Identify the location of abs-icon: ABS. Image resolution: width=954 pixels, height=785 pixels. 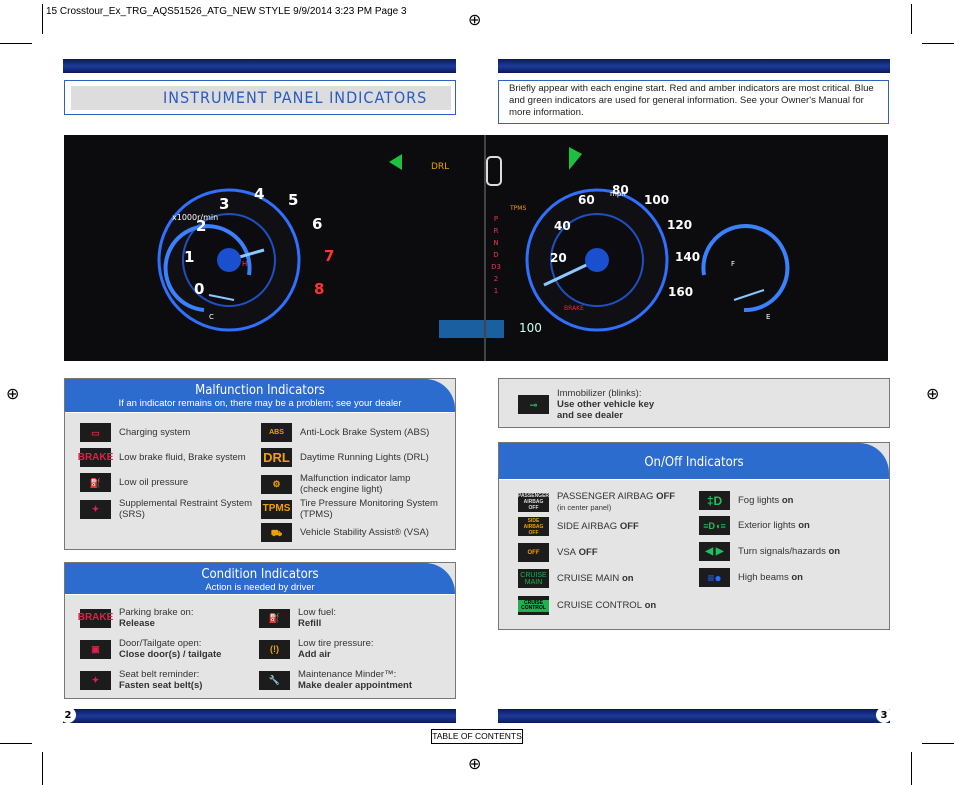
(276, 432).